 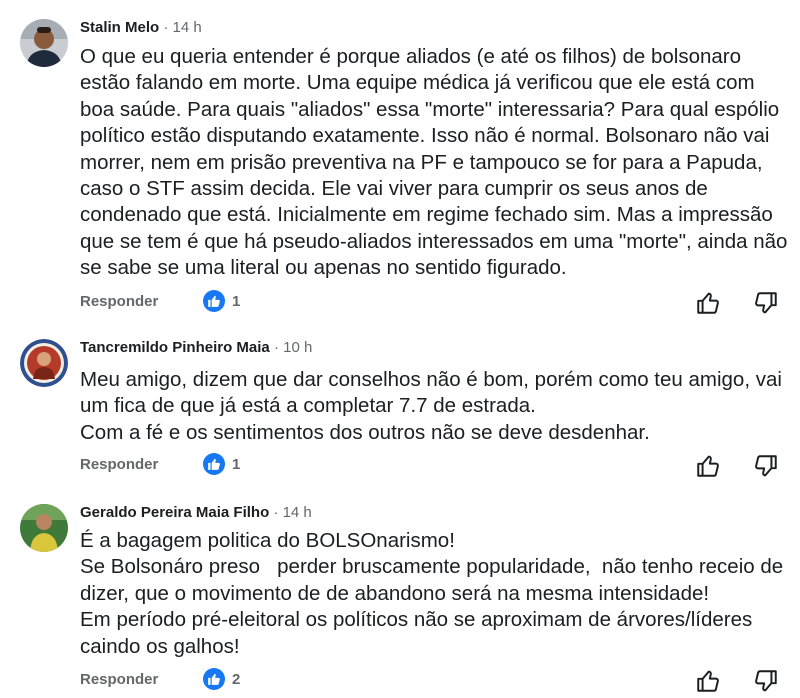 I want to click on like-count: 2, so click(x=236, y=679).